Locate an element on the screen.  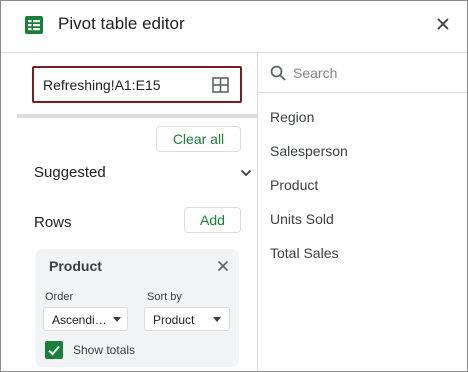
sheets-icon is located at coordinates (34, 25).